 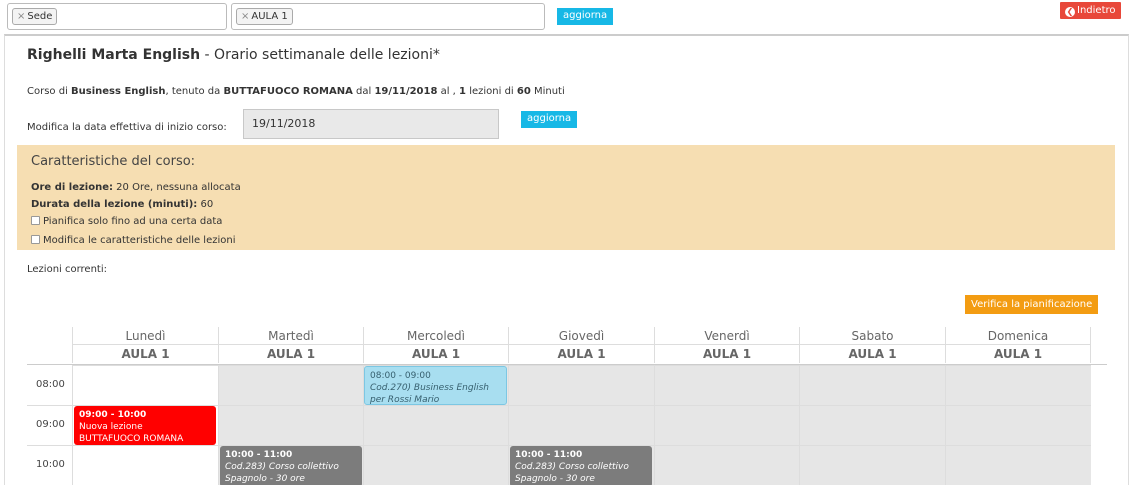 I want to click on back-button: ❮ Indietro, so click(x=1090, y=10).